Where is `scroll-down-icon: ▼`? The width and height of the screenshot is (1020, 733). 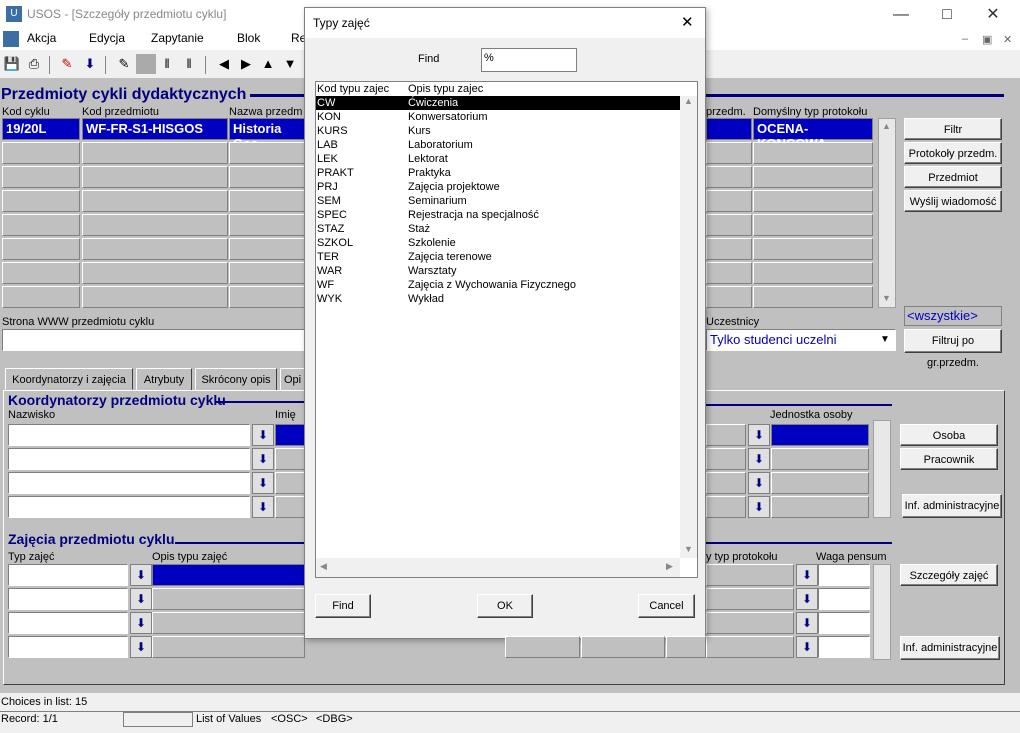 scroll-down-icon: ▼ is located at coordinates (886, 298).